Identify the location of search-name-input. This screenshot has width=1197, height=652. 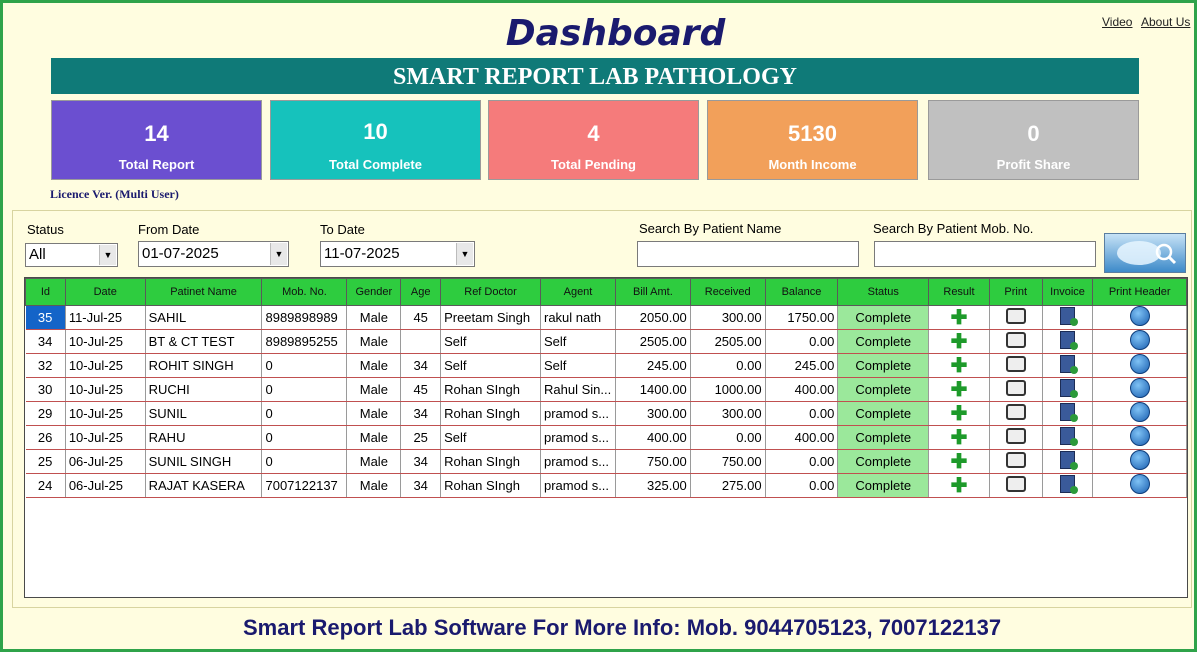
(748, 254).